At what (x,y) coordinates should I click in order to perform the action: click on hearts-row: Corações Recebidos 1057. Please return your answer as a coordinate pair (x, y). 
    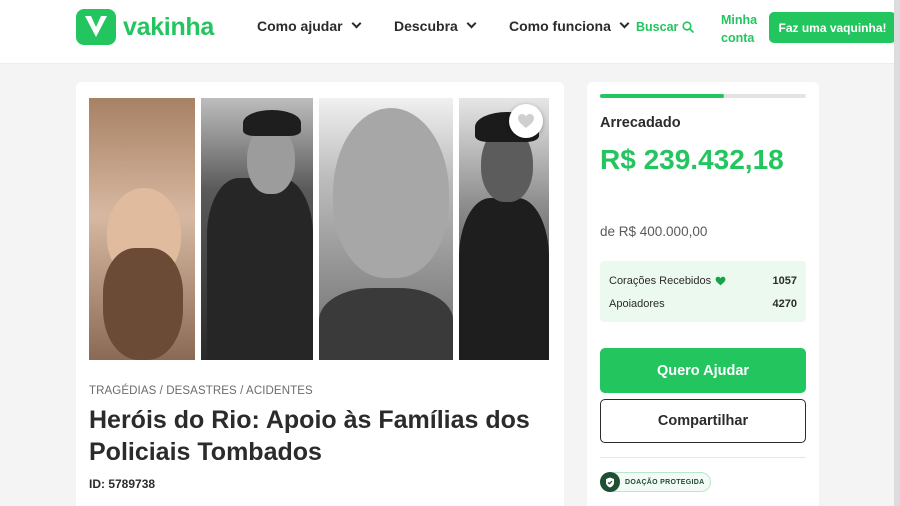
    Looking at the image, I should click on (703, 281).